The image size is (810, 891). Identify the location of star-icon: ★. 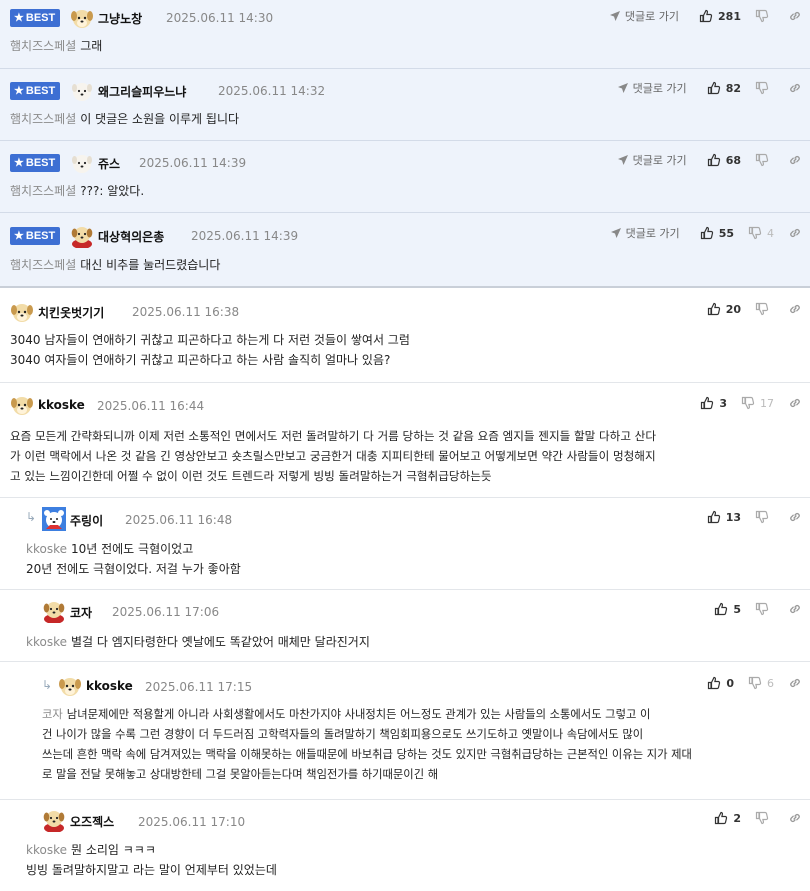
(19, 18).